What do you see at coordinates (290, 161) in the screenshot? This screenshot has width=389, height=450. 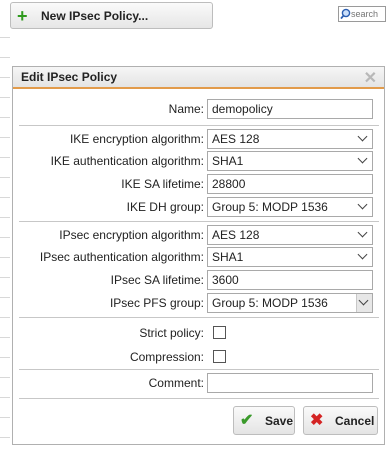 I see `ike-authentication-select: SHA1` at bounding box center [290, 161].